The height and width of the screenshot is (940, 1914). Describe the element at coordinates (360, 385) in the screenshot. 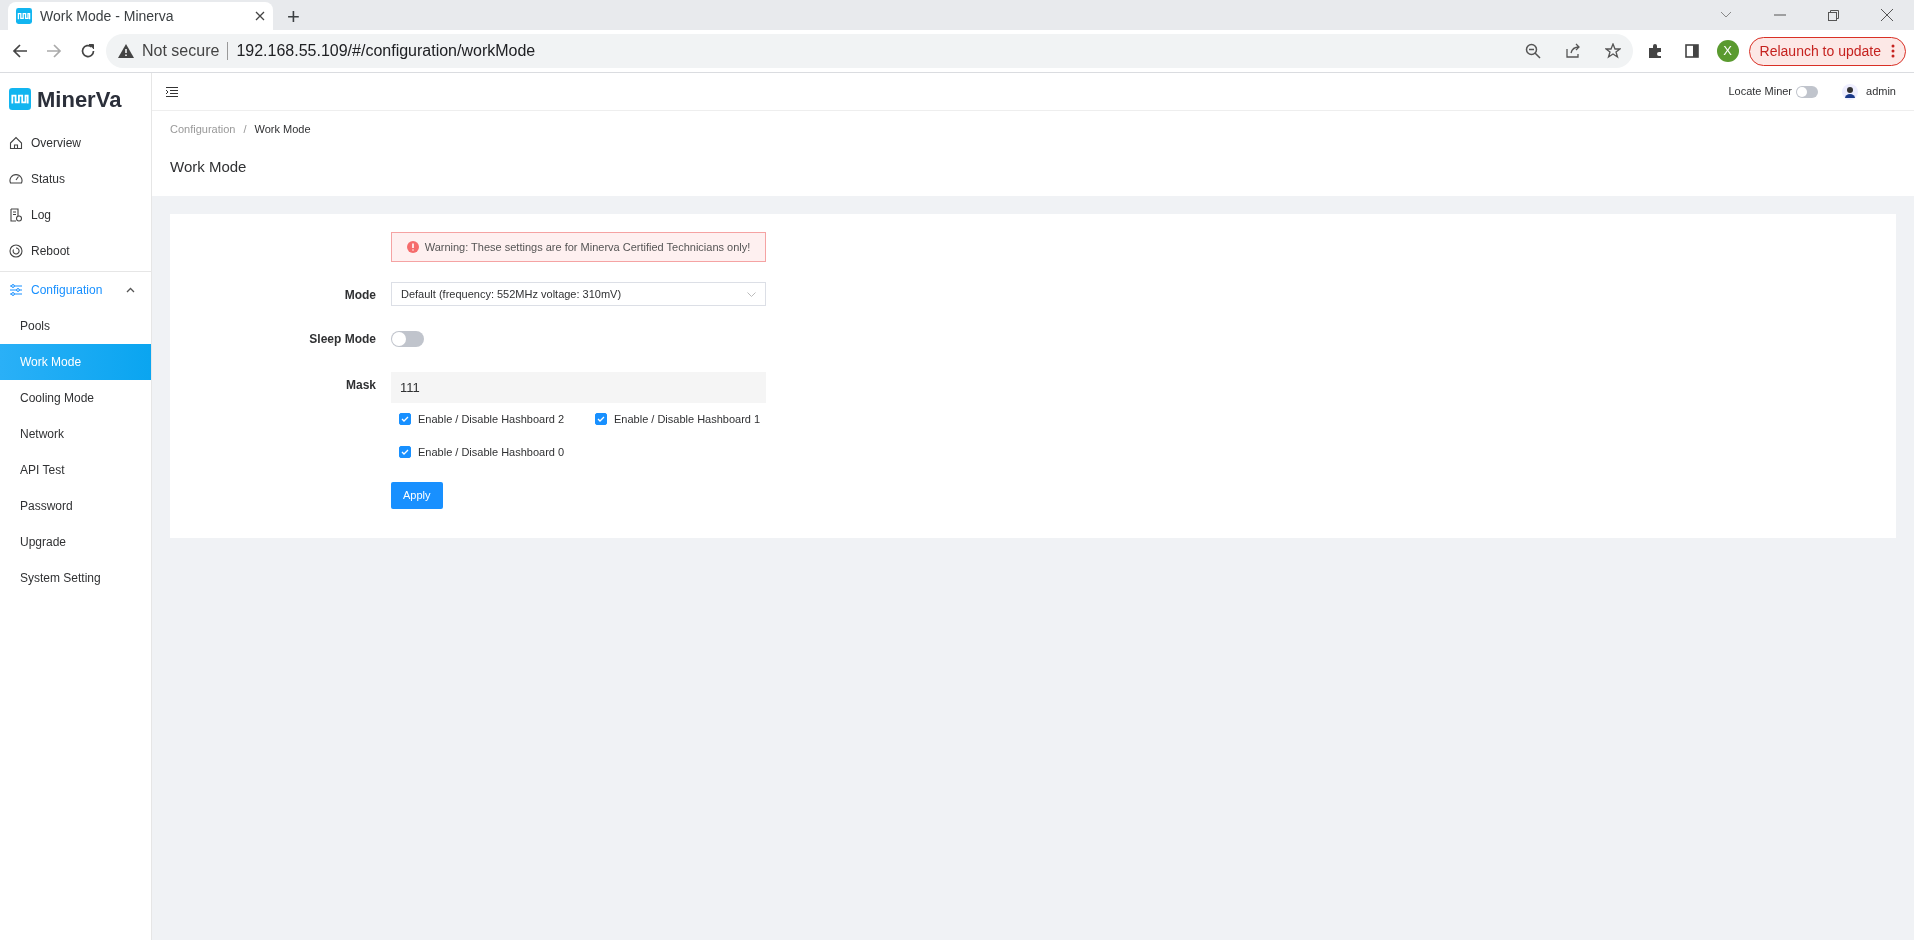

I see `field-label: Mask` at that location.